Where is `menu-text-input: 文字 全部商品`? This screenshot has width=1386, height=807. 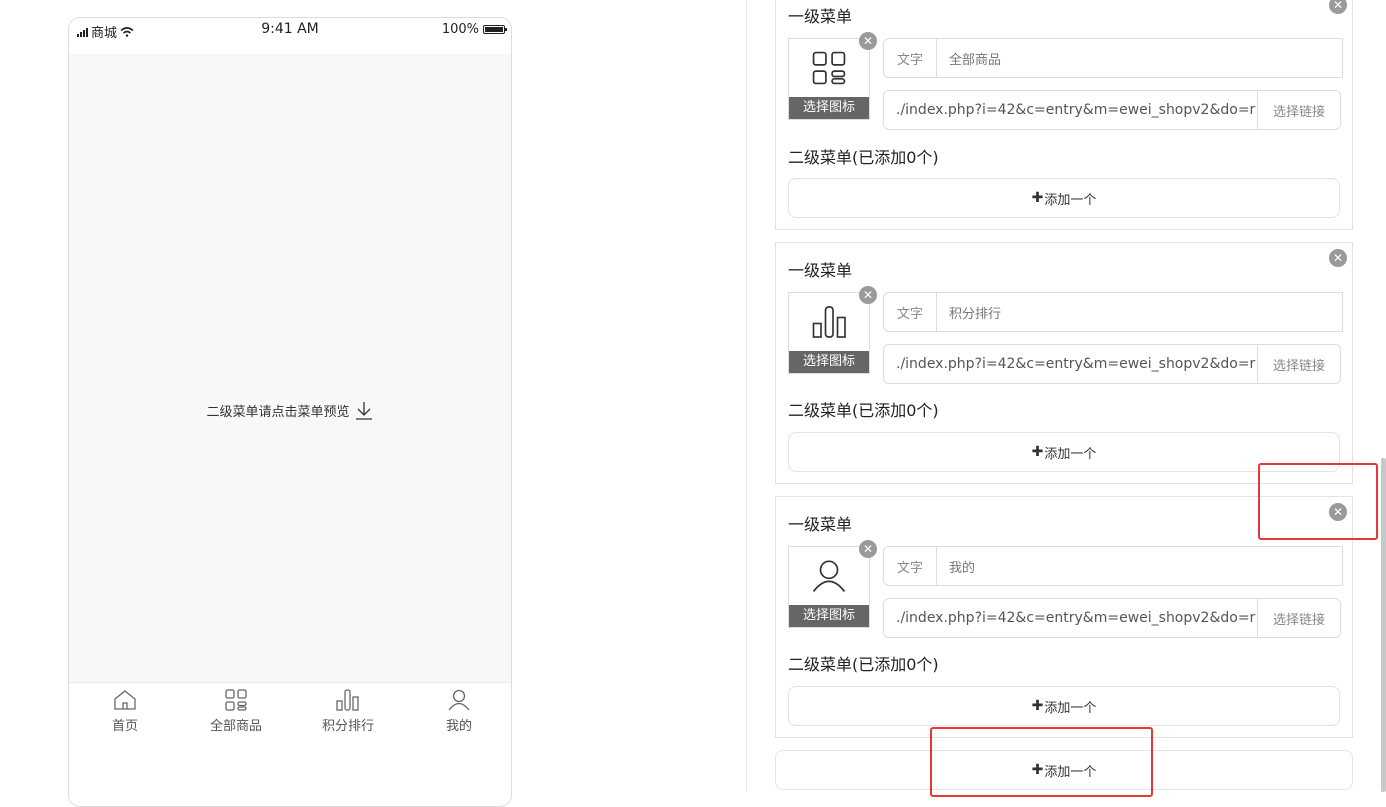 menu-text-input: 文字 全部商品 is located at coordinates (1113, 58).